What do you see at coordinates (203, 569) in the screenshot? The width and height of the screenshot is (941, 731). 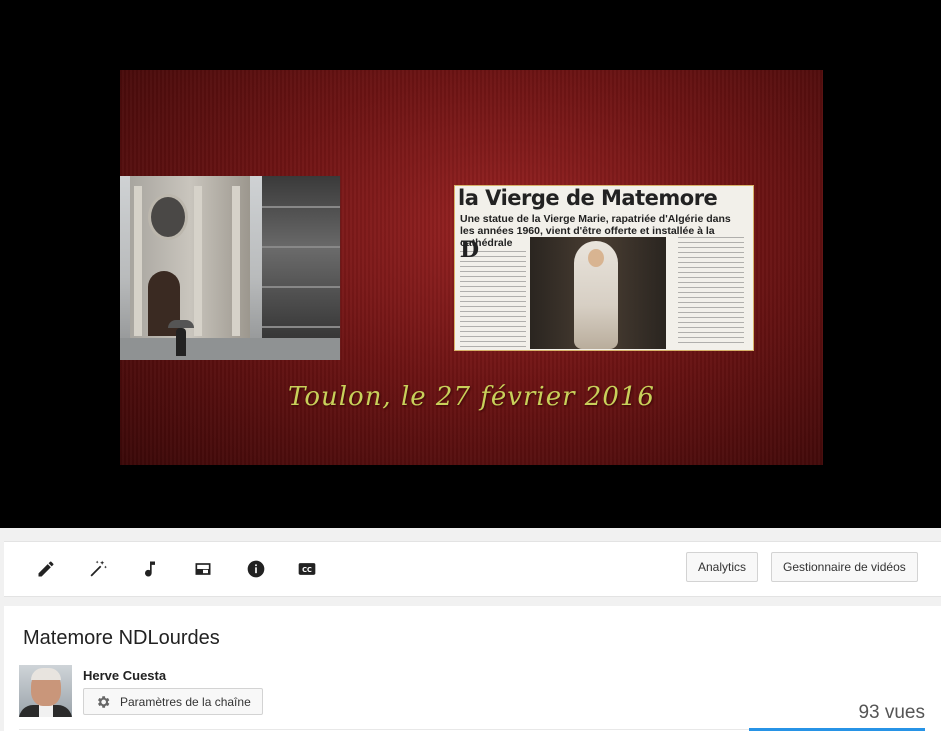 I see `end-screen-icon` at bounding box center [203, 569].